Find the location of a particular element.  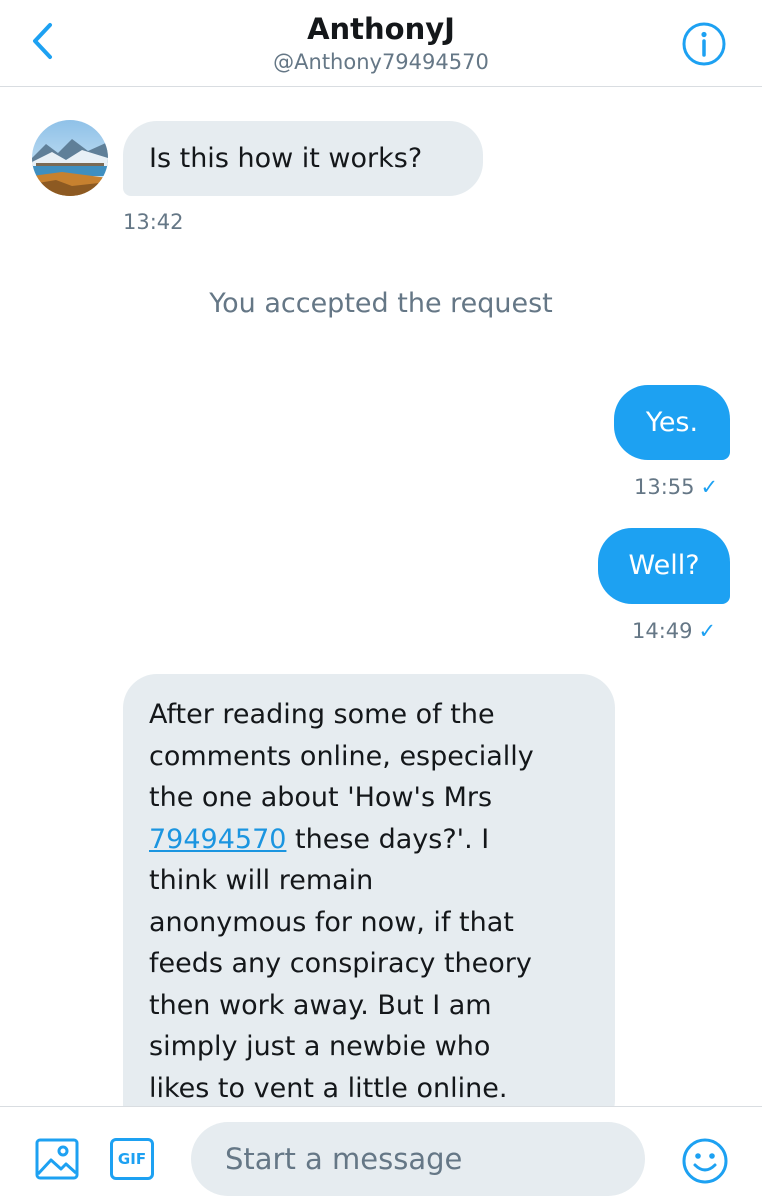

timestamp-text: 13:55 is located at coordinates (664, 487).